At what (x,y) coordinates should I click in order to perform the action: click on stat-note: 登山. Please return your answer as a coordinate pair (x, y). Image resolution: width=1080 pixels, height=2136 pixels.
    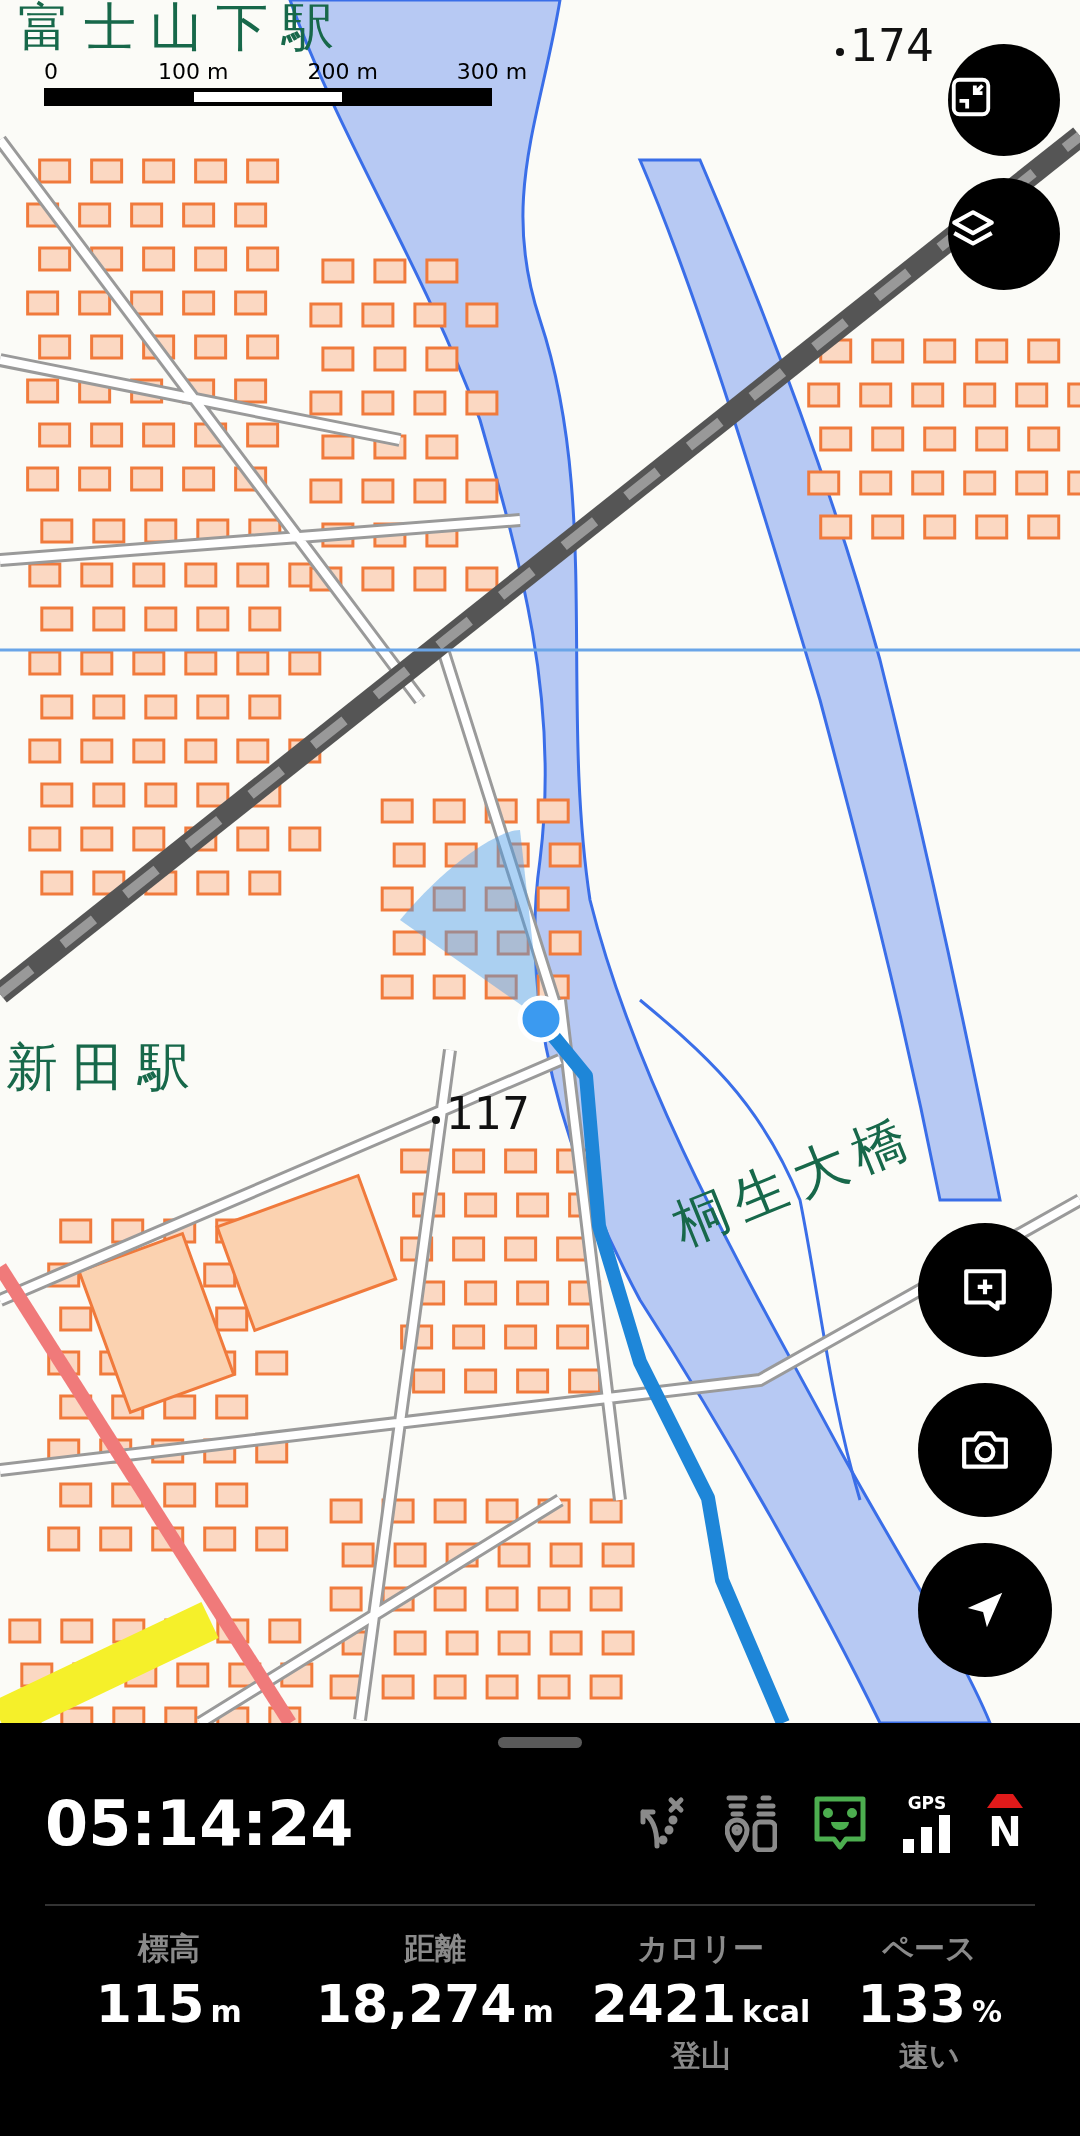
    Looking at the image, I should click on (700, 2056).